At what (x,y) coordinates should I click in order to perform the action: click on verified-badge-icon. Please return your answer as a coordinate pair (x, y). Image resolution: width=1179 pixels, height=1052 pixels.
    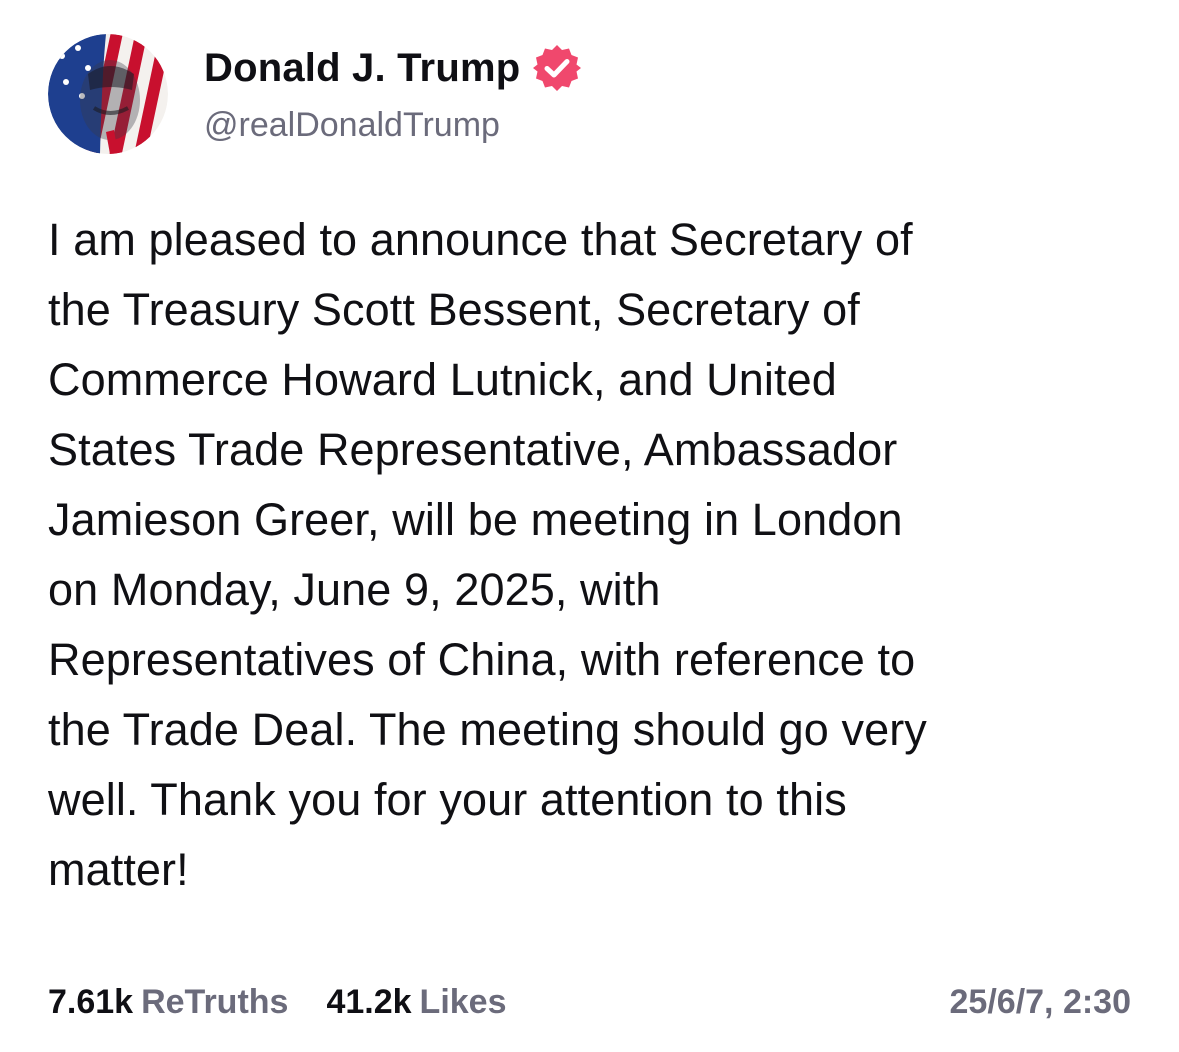
    Looking at the image, I should click on (557, 68).